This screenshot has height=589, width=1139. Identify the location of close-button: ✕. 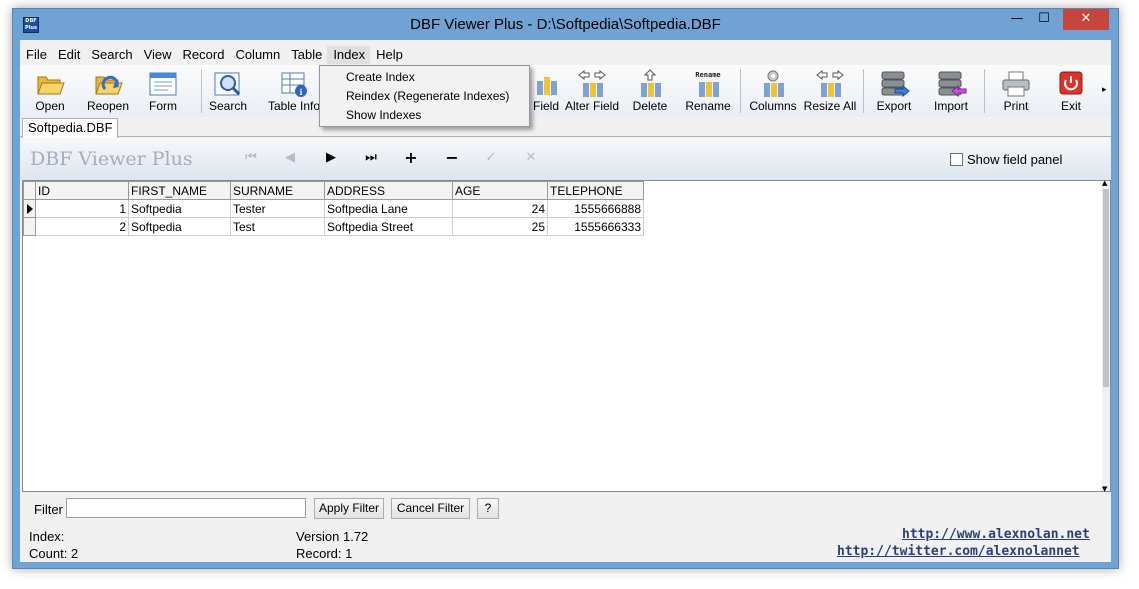
(1086, 19).